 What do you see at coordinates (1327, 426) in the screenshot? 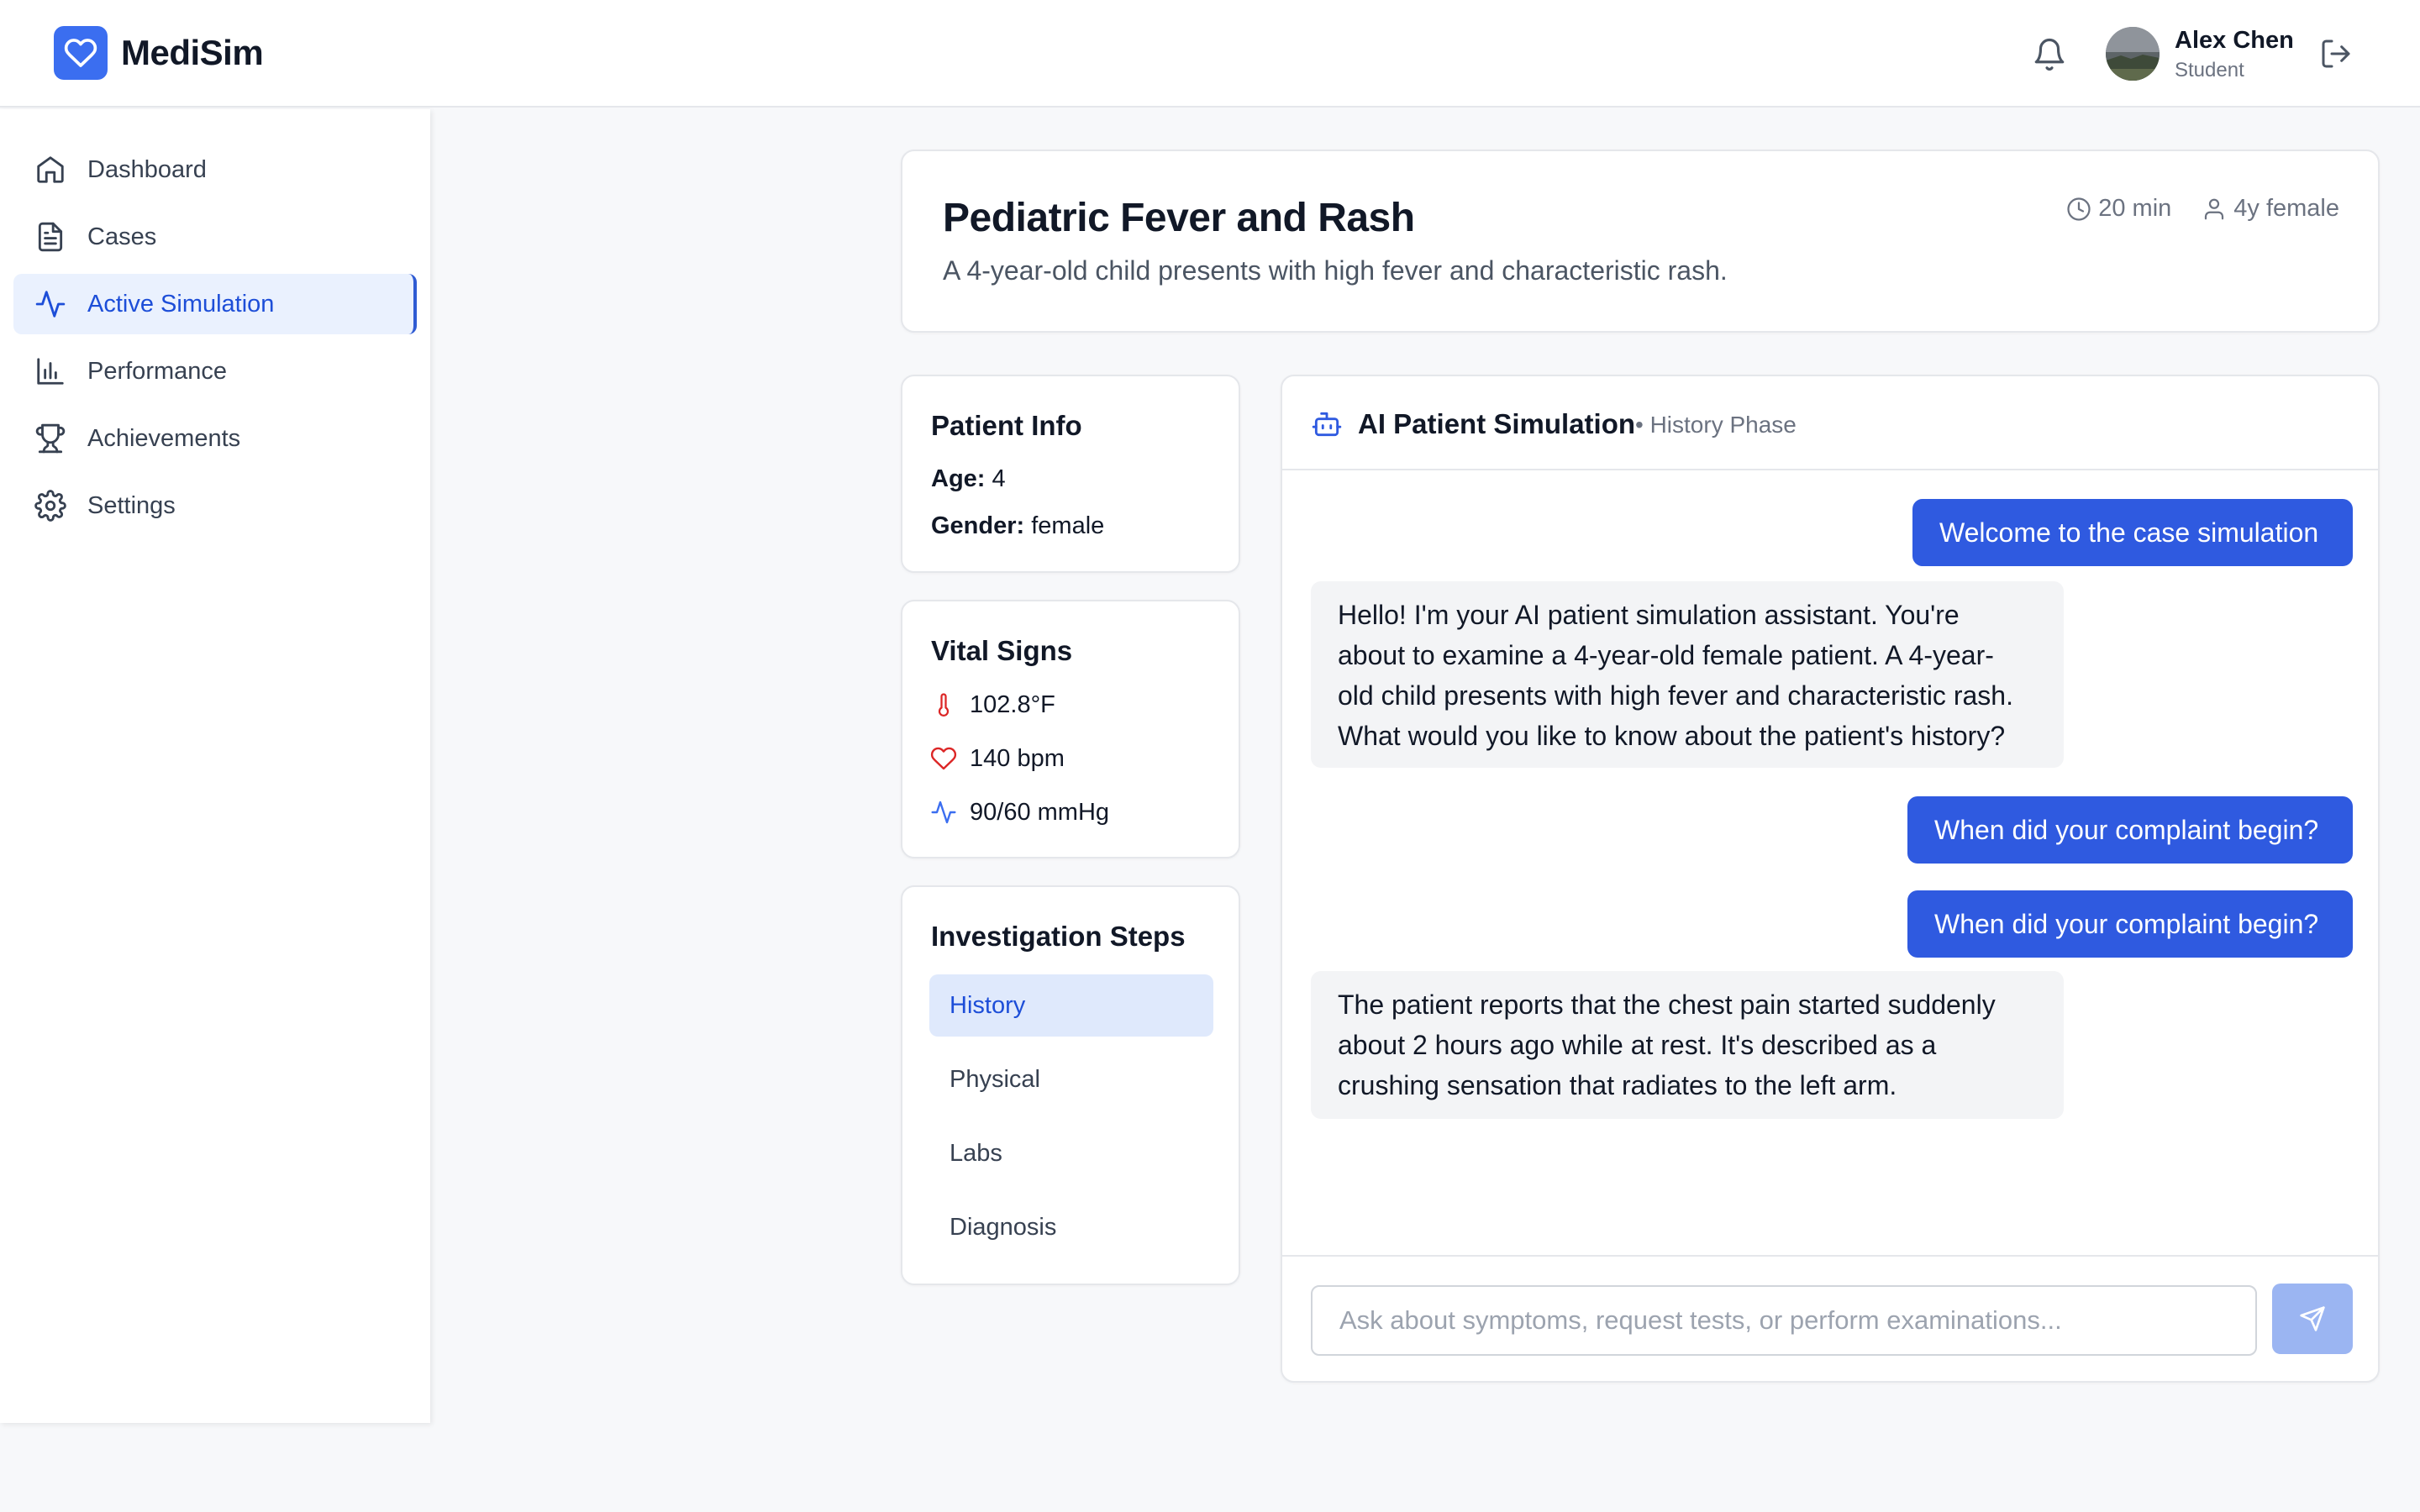
I see `bot-icon` at bounding box center [1327, 426].